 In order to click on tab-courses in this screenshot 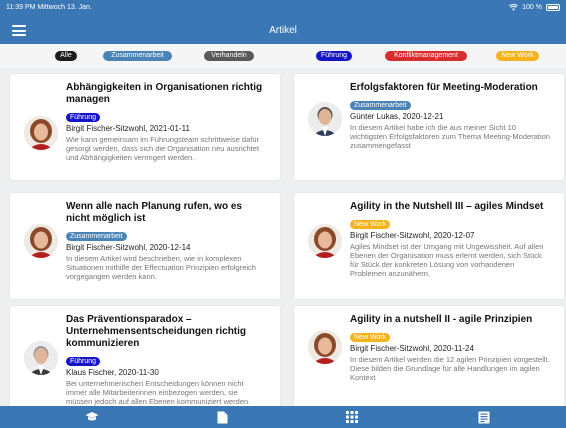, I will do `click(92, 417)`.